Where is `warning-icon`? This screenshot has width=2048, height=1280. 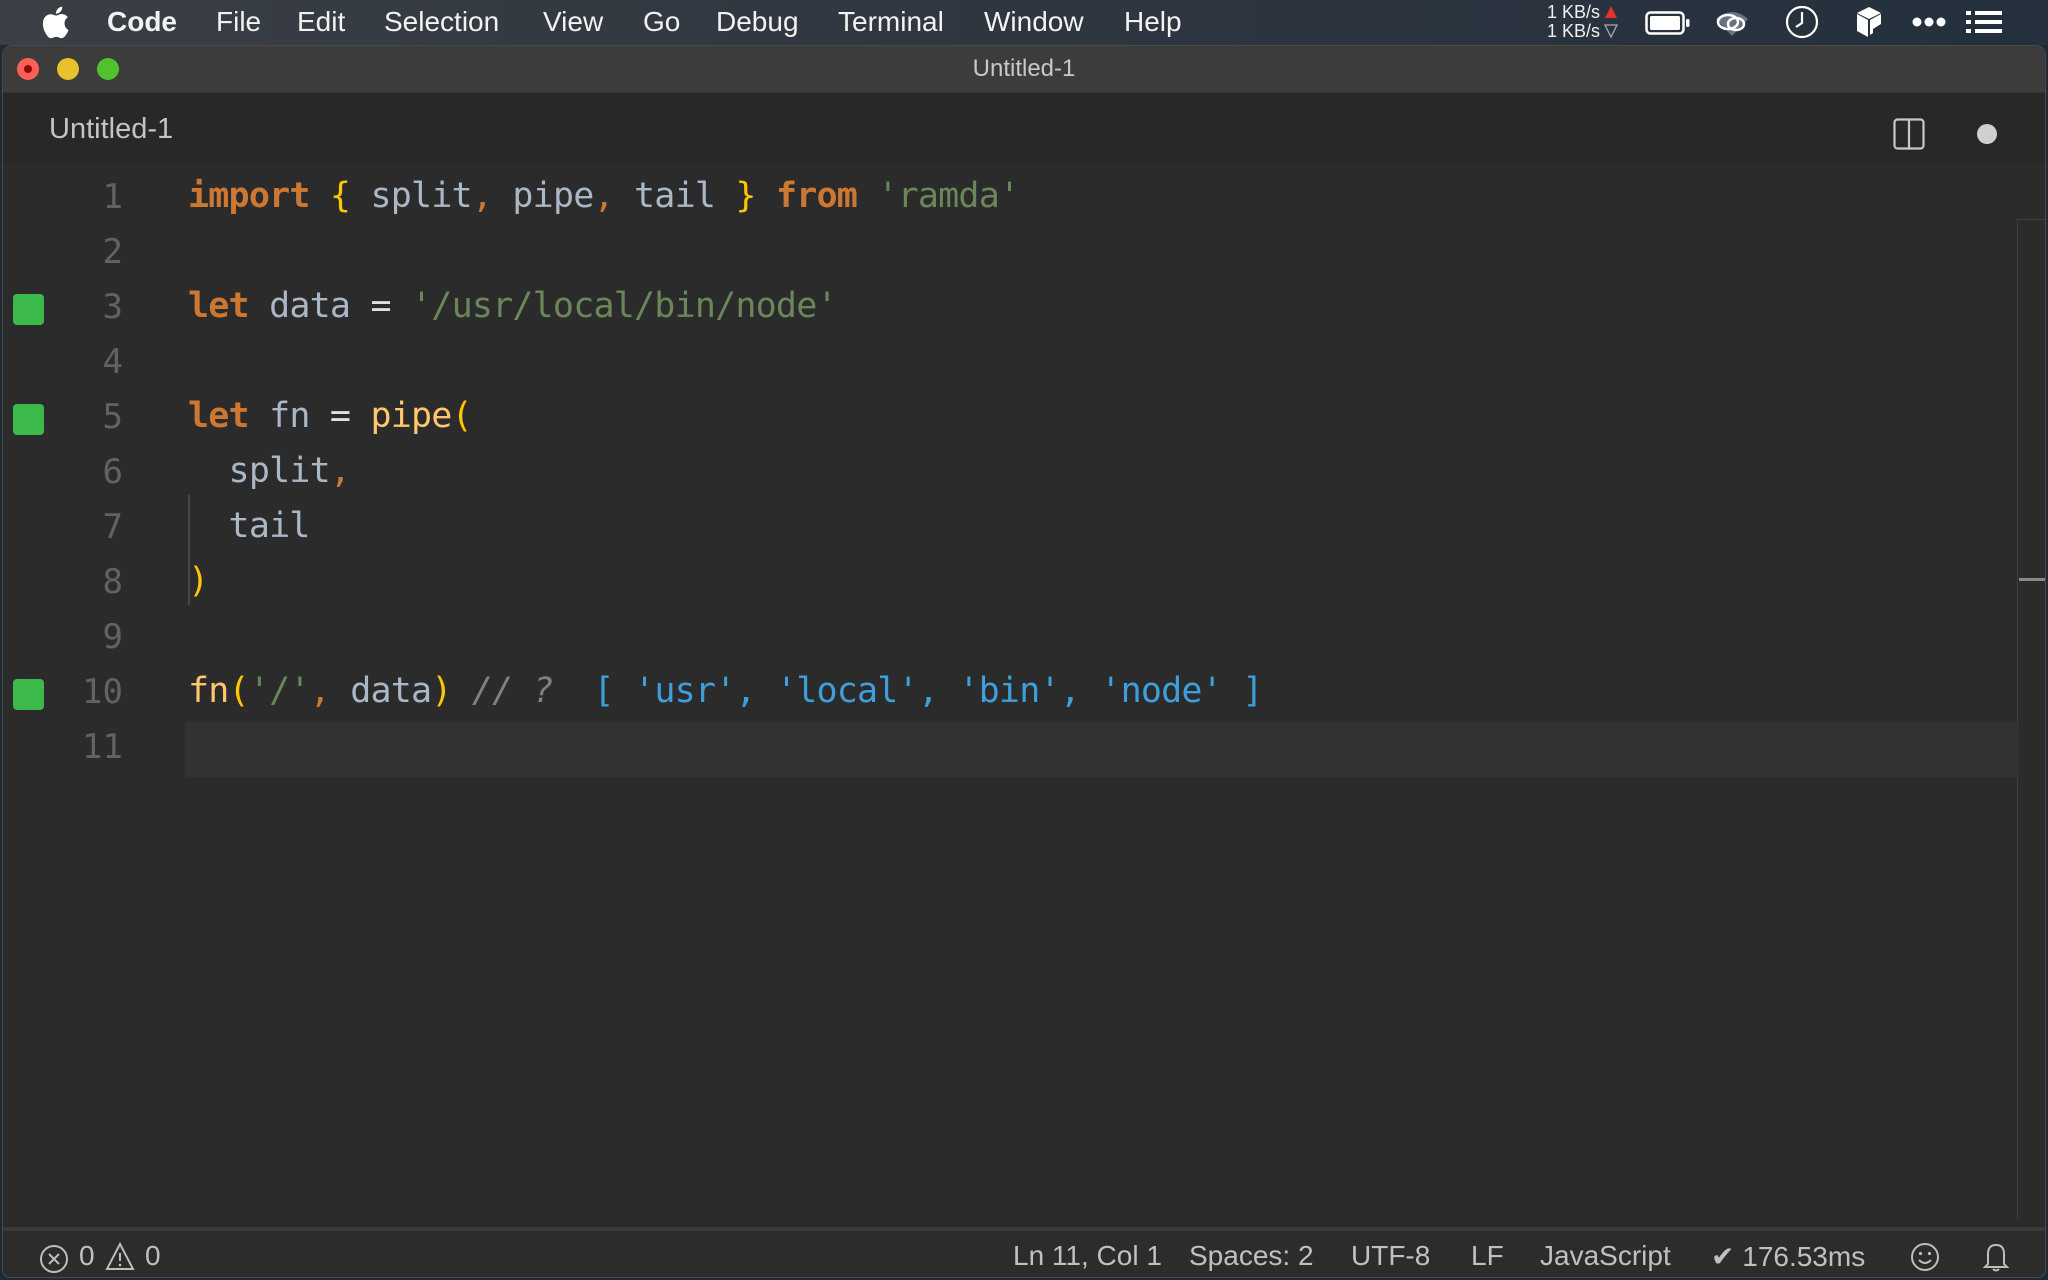
warning-icon is located at coordinates (120, 1257).